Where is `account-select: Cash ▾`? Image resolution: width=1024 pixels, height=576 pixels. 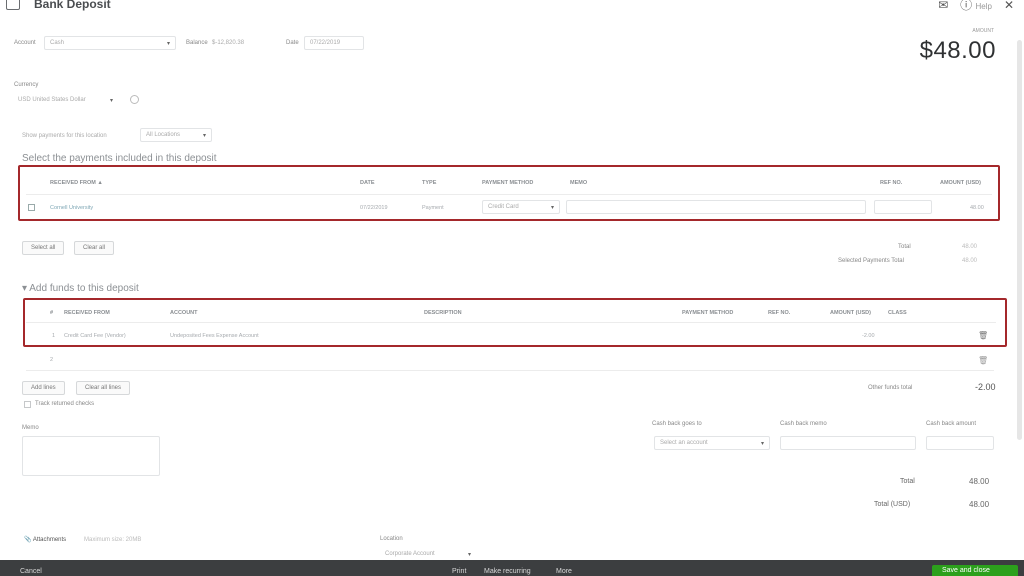
account-select: Cash ▾ is located at coordinates (110, 43).